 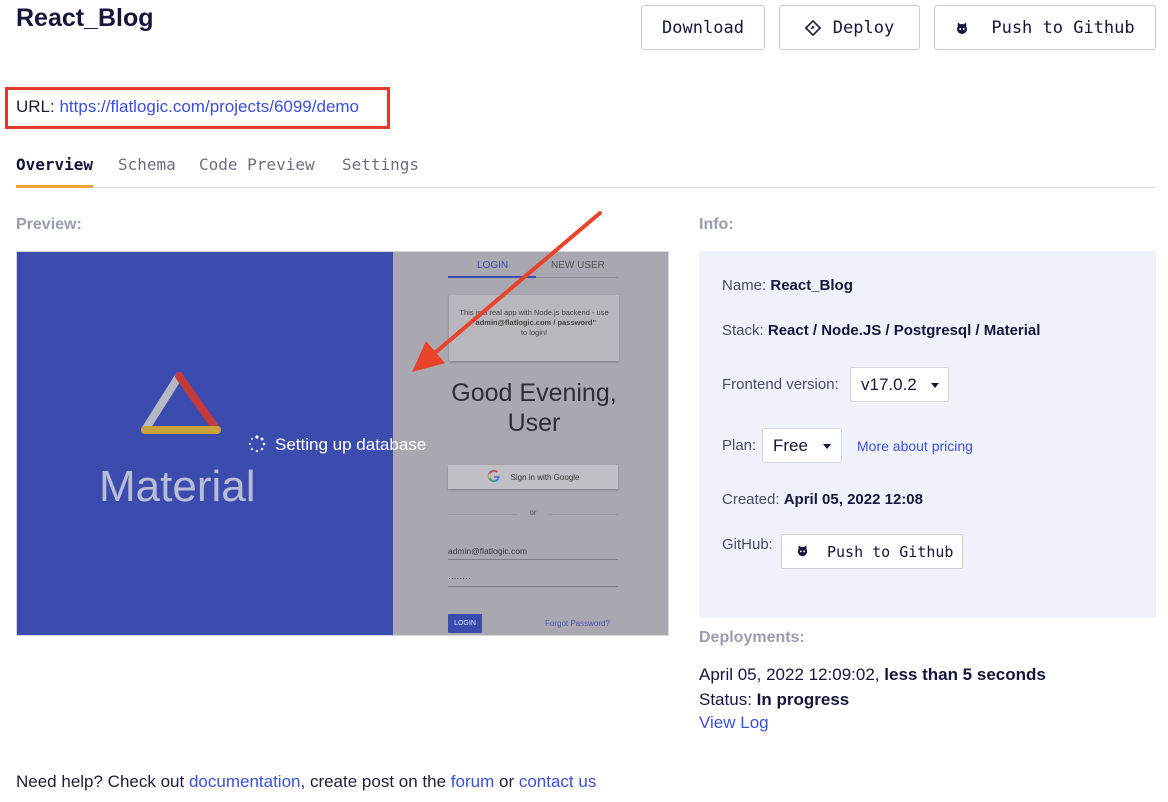 I want to click on deployment-date: April 05, 2022 12:09:02,, so click(x=789, y=674).